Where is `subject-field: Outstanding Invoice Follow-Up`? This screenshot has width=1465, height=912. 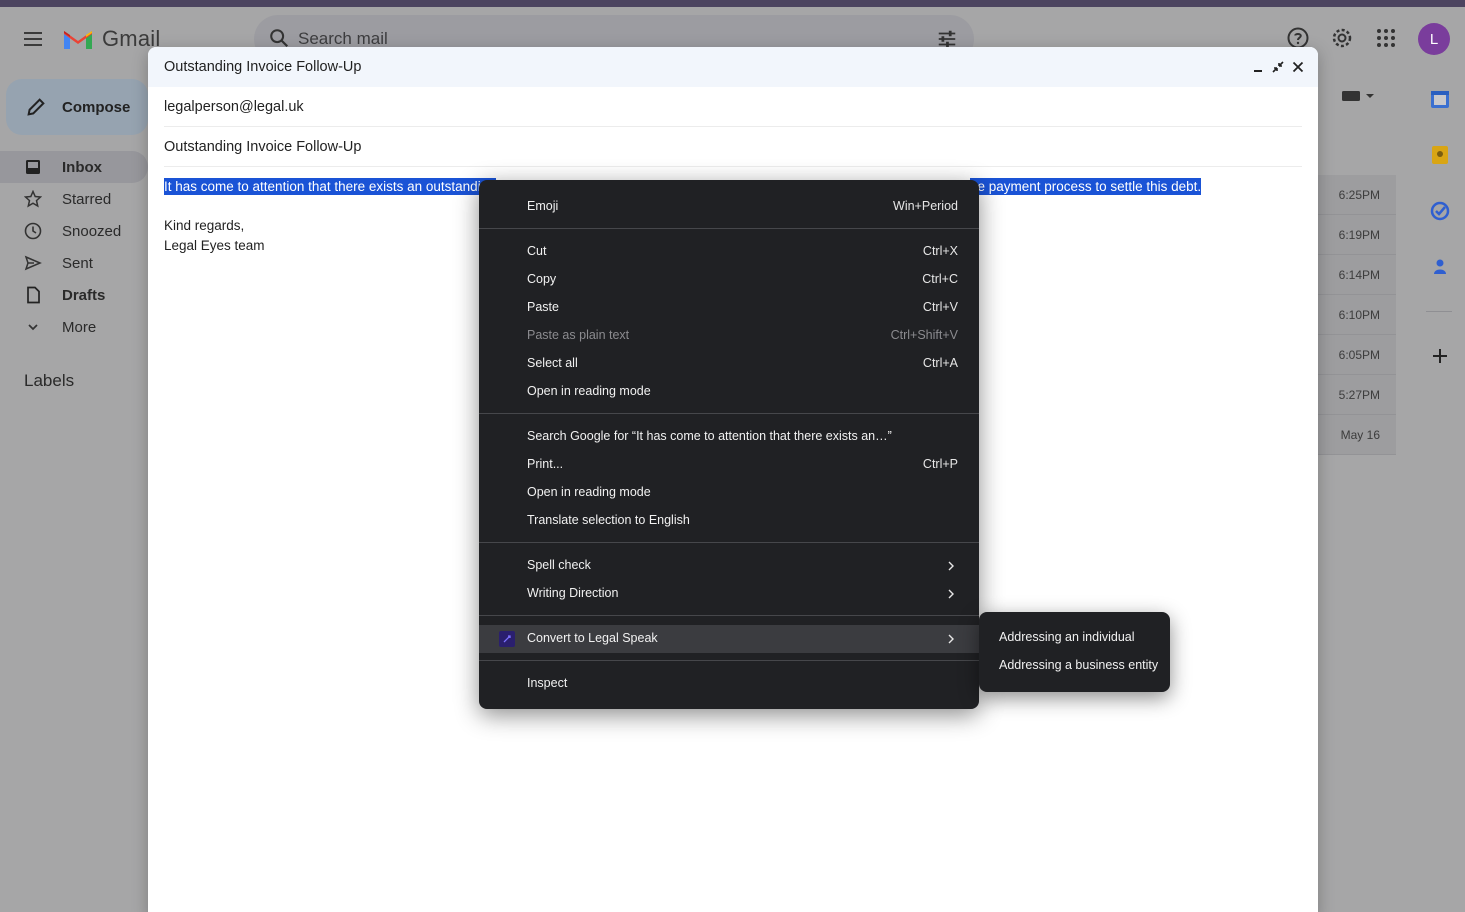 subject-field: Outstanding Invoice Follow-Up is located at coordinates (733, 147).